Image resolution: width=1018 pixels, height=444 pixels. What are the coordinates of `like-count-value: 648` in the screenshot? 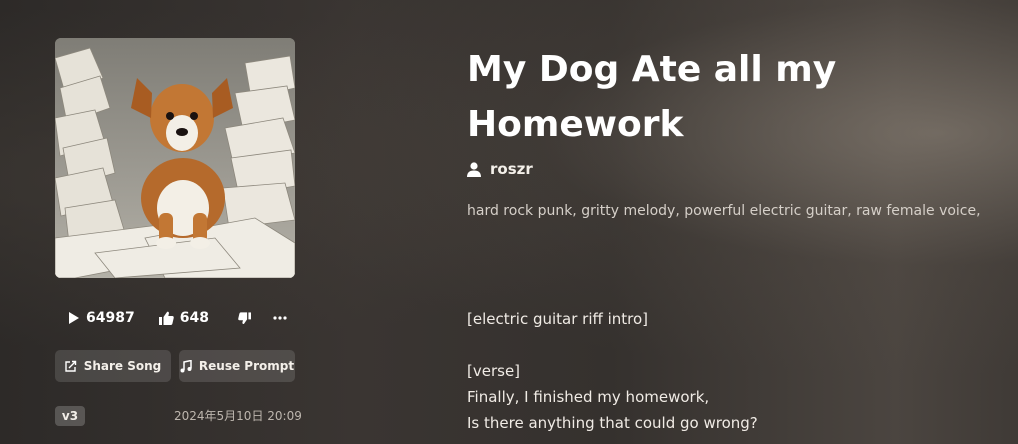 It's located at (194, 318).